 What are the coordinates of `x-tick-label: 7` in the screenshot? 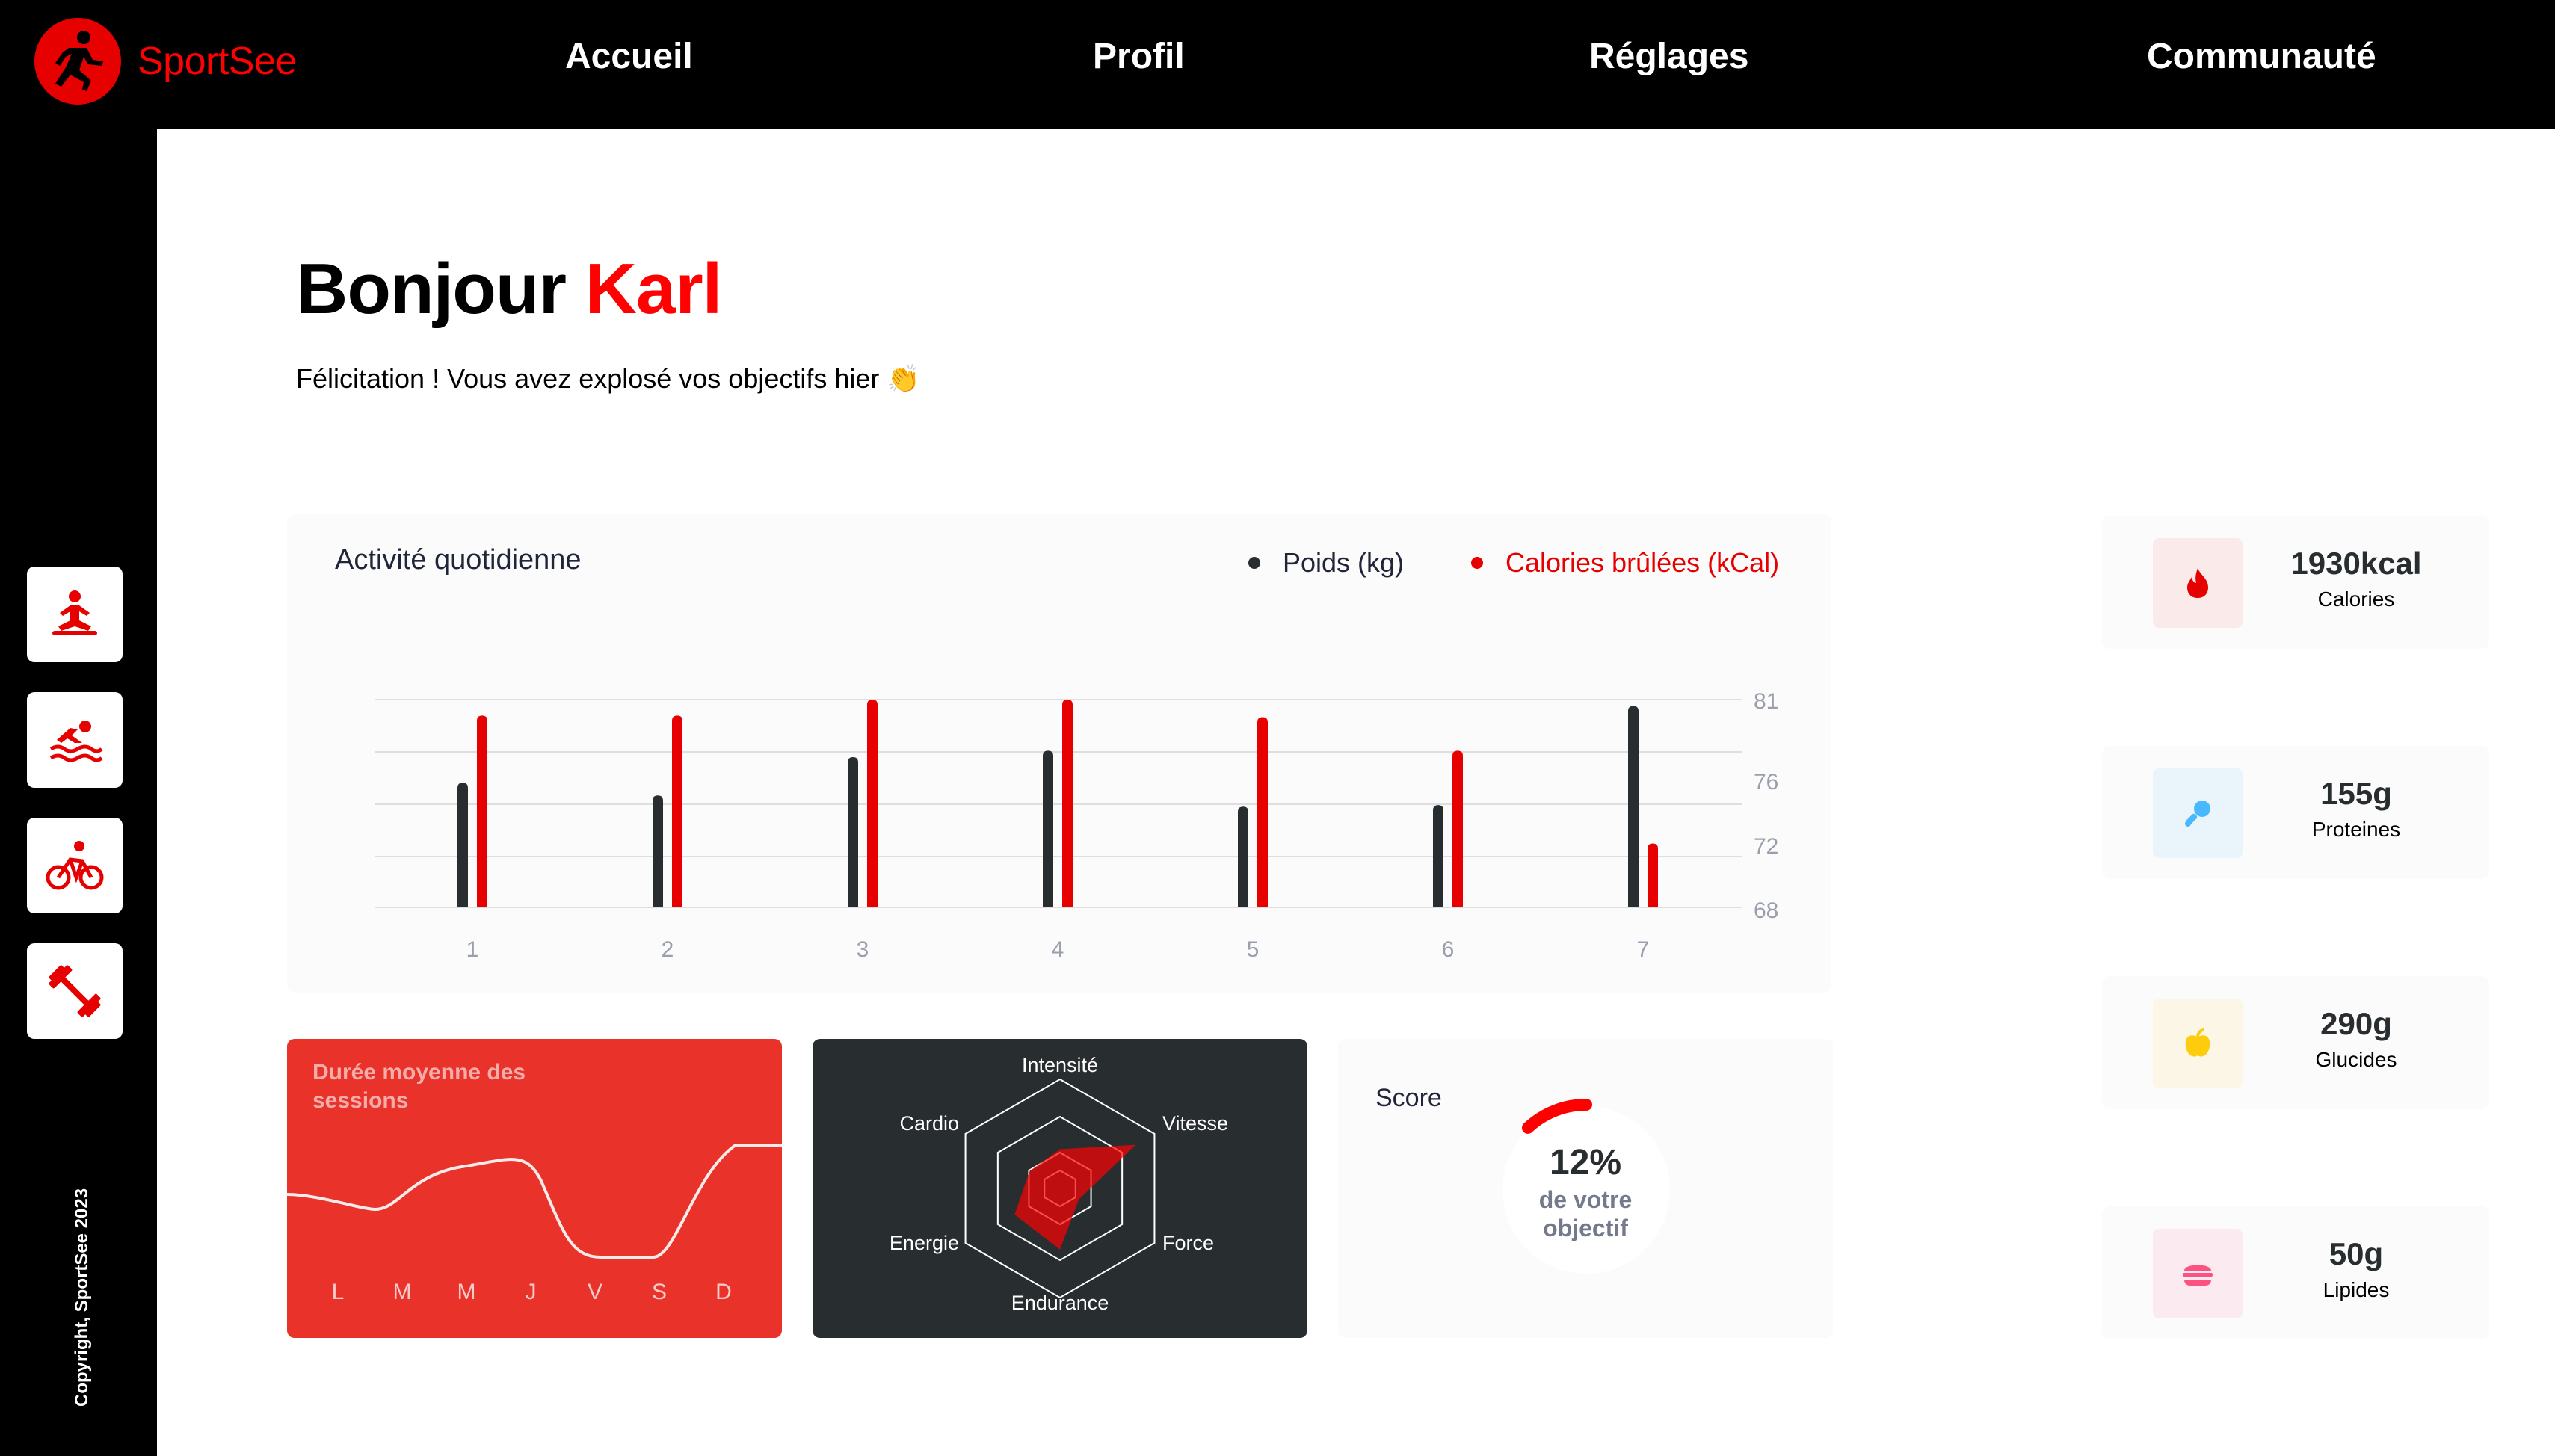 It's located at (1643, 949).